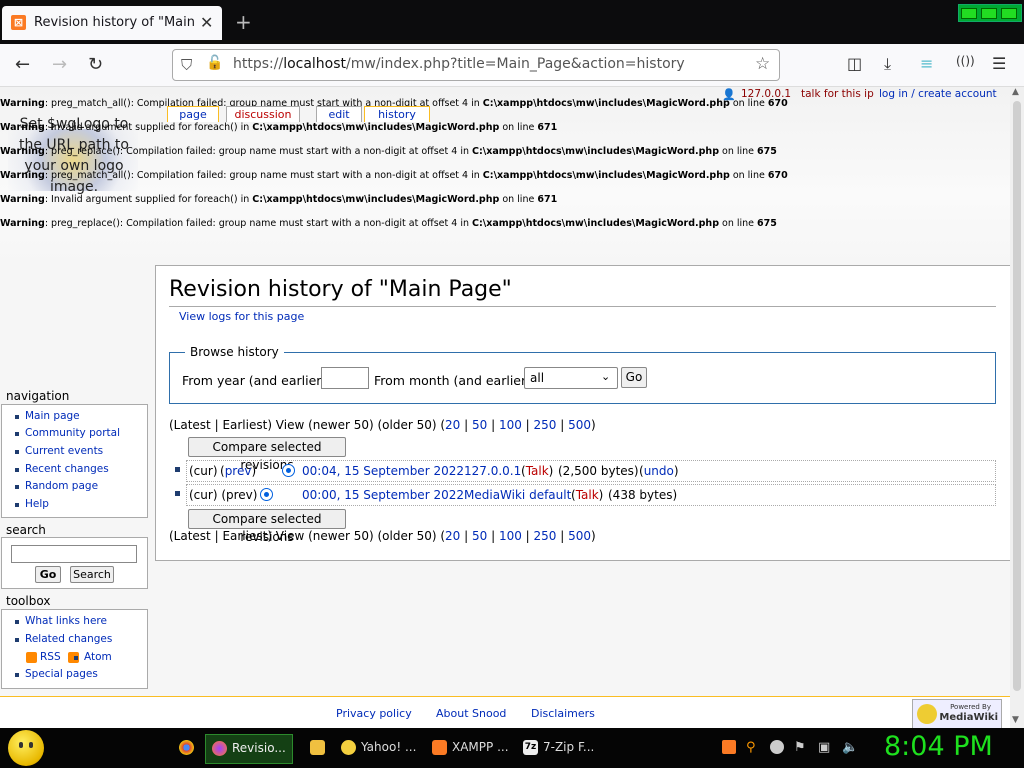  What do you see at coordinates (67, 433) in the screenshot?
I see `sidebar-item-community-portal: Community portal` at bounding box center [67, 433].